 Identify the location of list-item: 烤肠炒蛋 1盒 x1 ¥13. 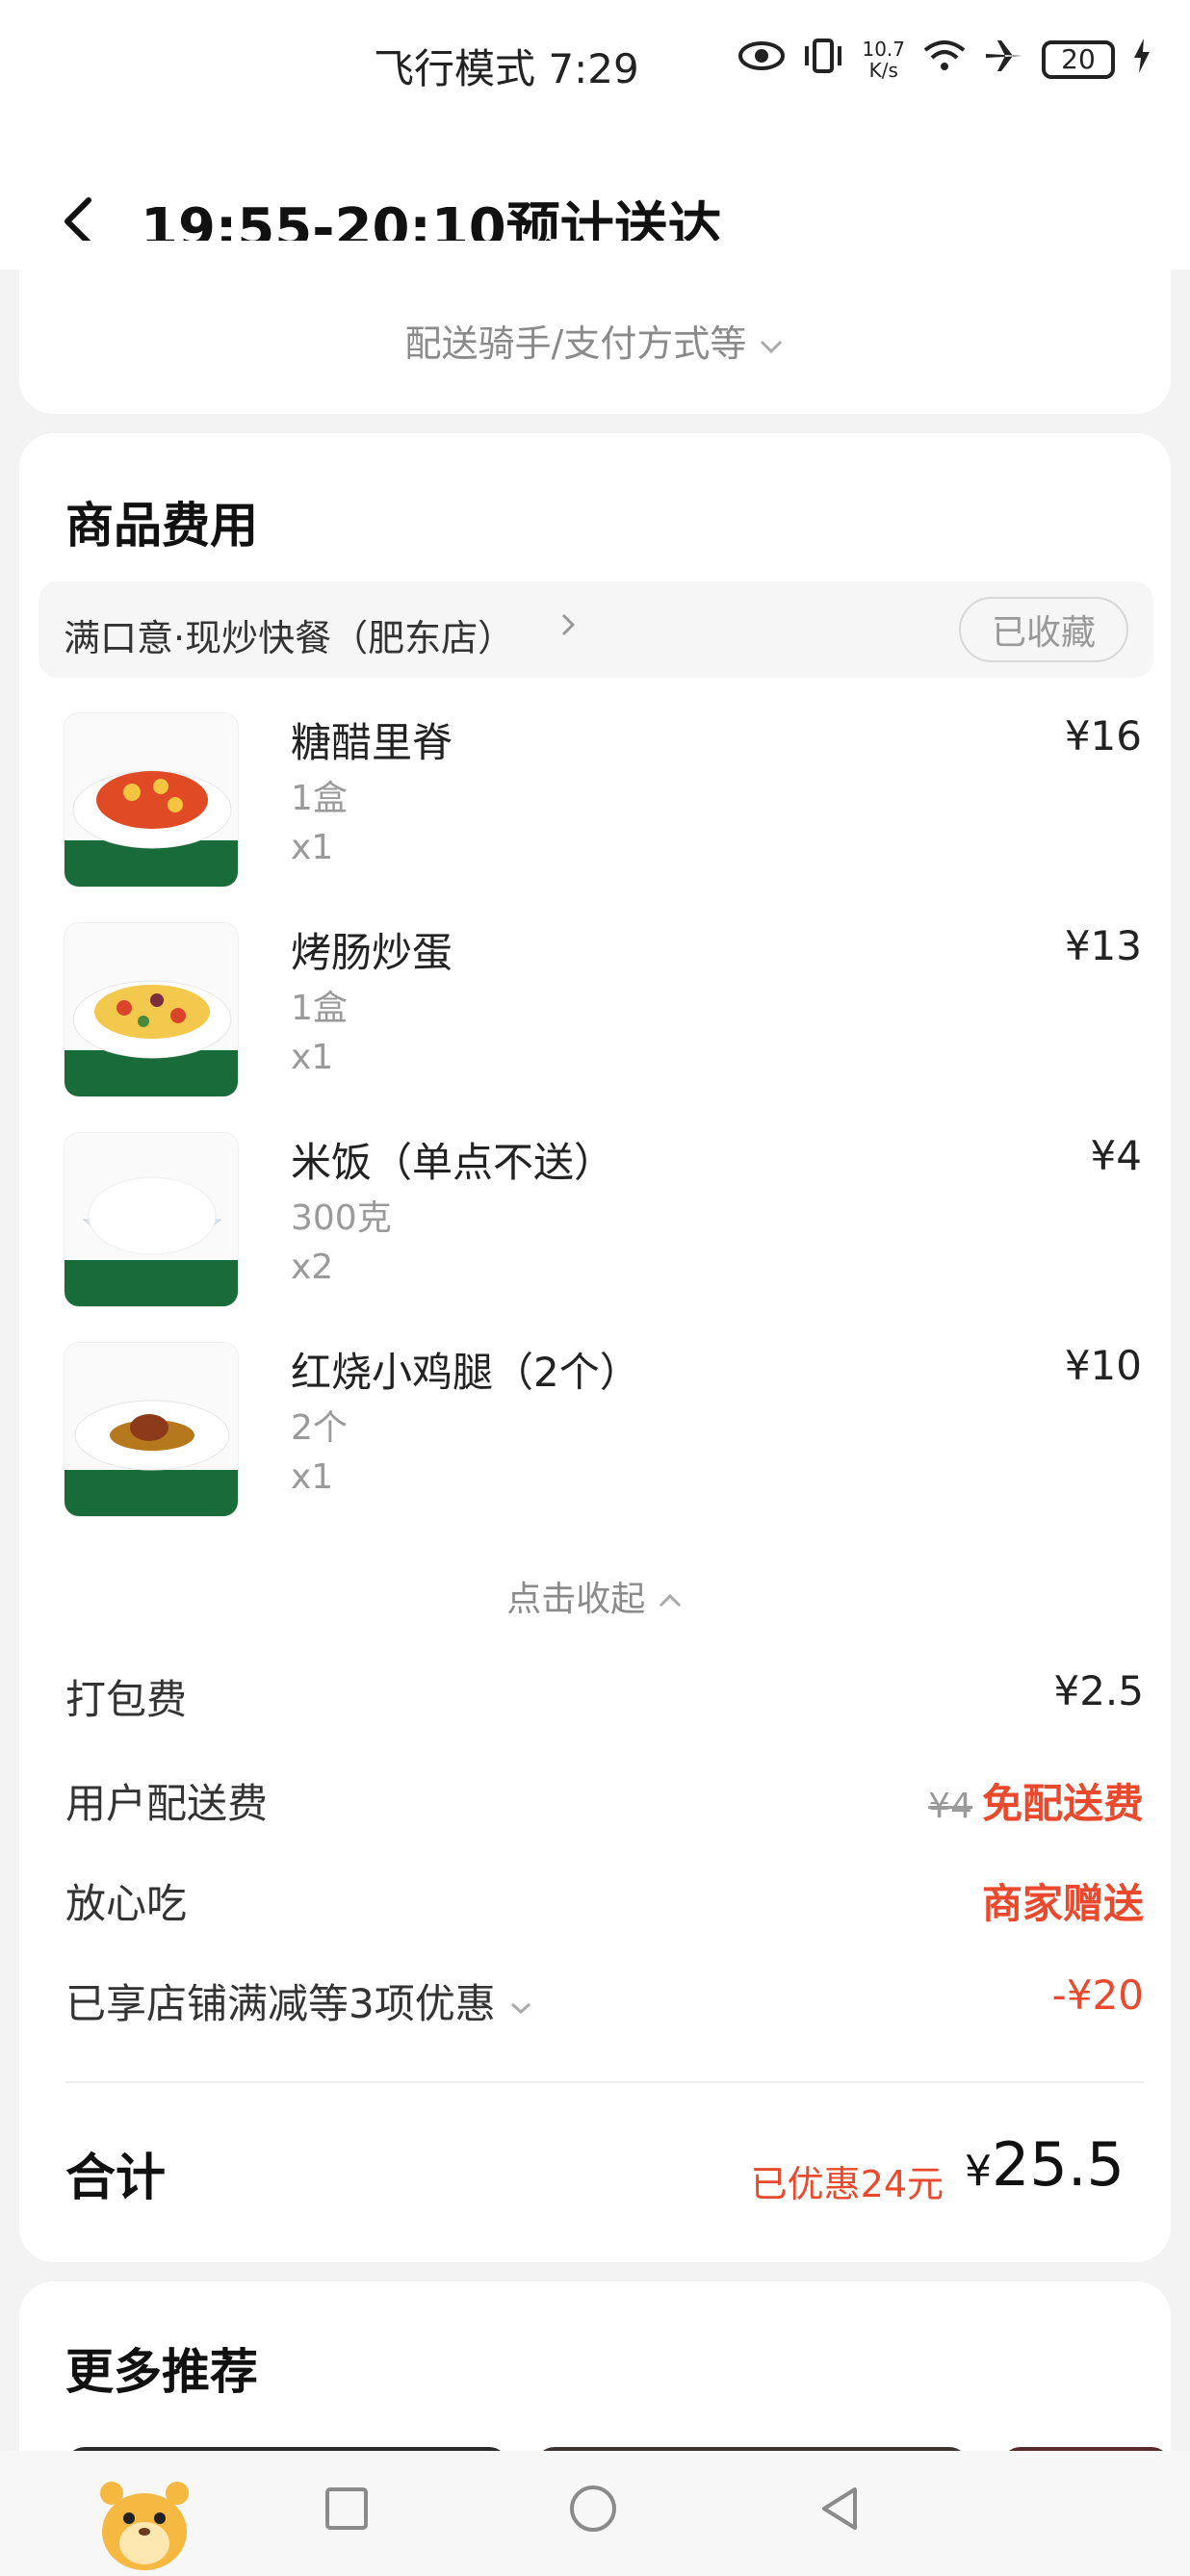
(603, 1011).